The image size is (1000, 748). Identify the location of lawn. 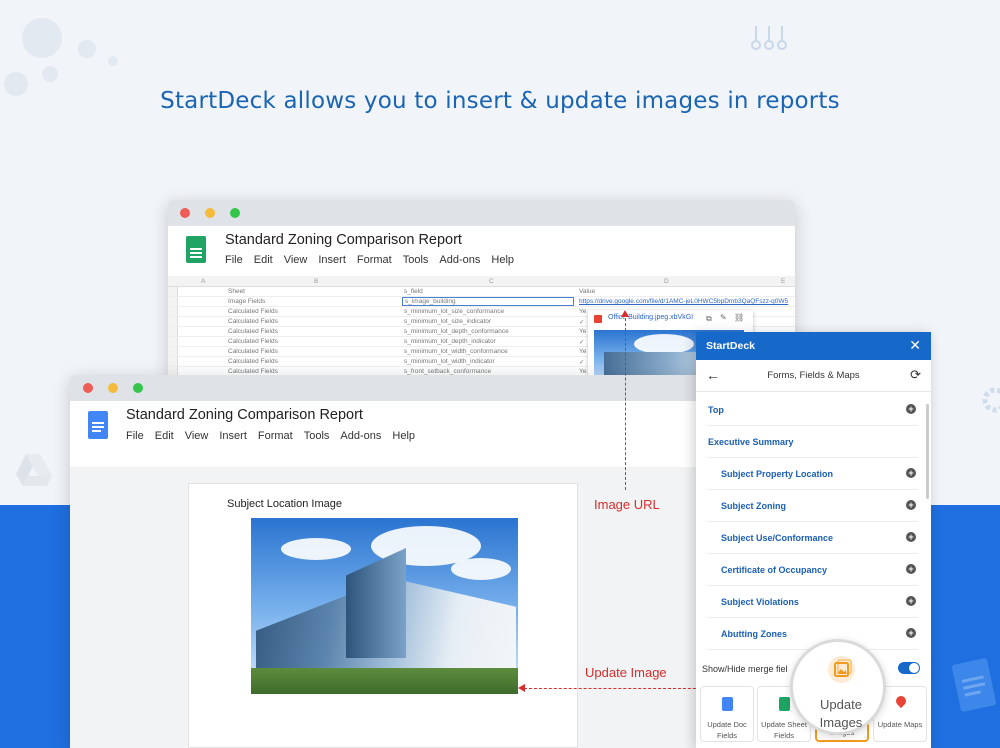
(384, 681).